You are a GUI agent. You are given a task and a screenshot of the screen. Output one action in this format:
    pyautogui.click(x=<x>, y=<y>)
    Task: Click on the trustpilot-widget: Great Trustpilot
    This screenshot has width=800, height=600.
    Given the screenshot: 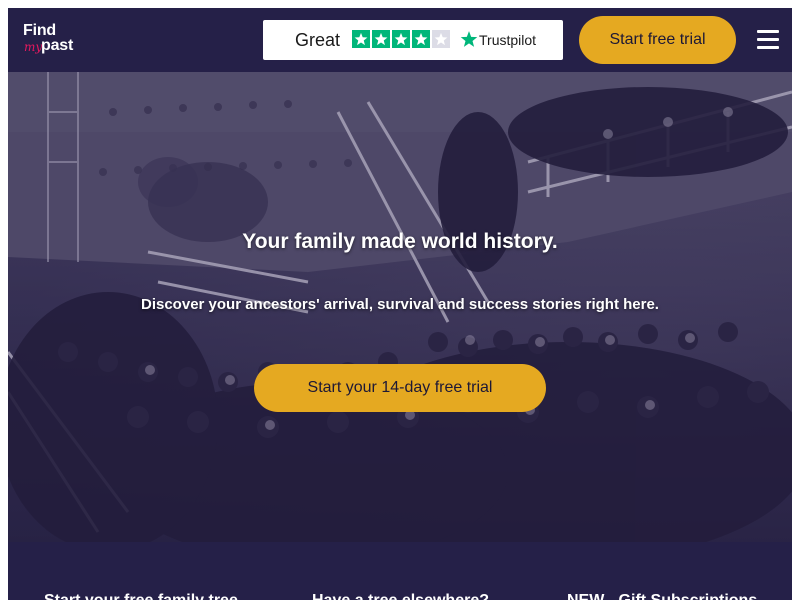 What is the action you would take?
    pyautogui.click(x=413, y=40)
    